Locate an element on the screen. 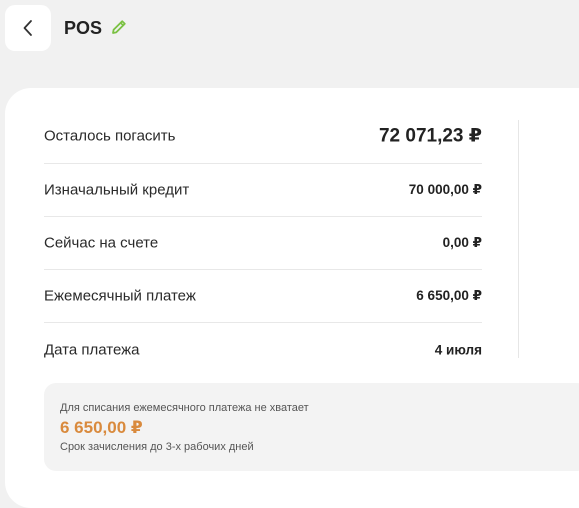 This screenshot has height=508, width=579. row-value: 72 071,23 ₽ is located at coordinates (430, 135).